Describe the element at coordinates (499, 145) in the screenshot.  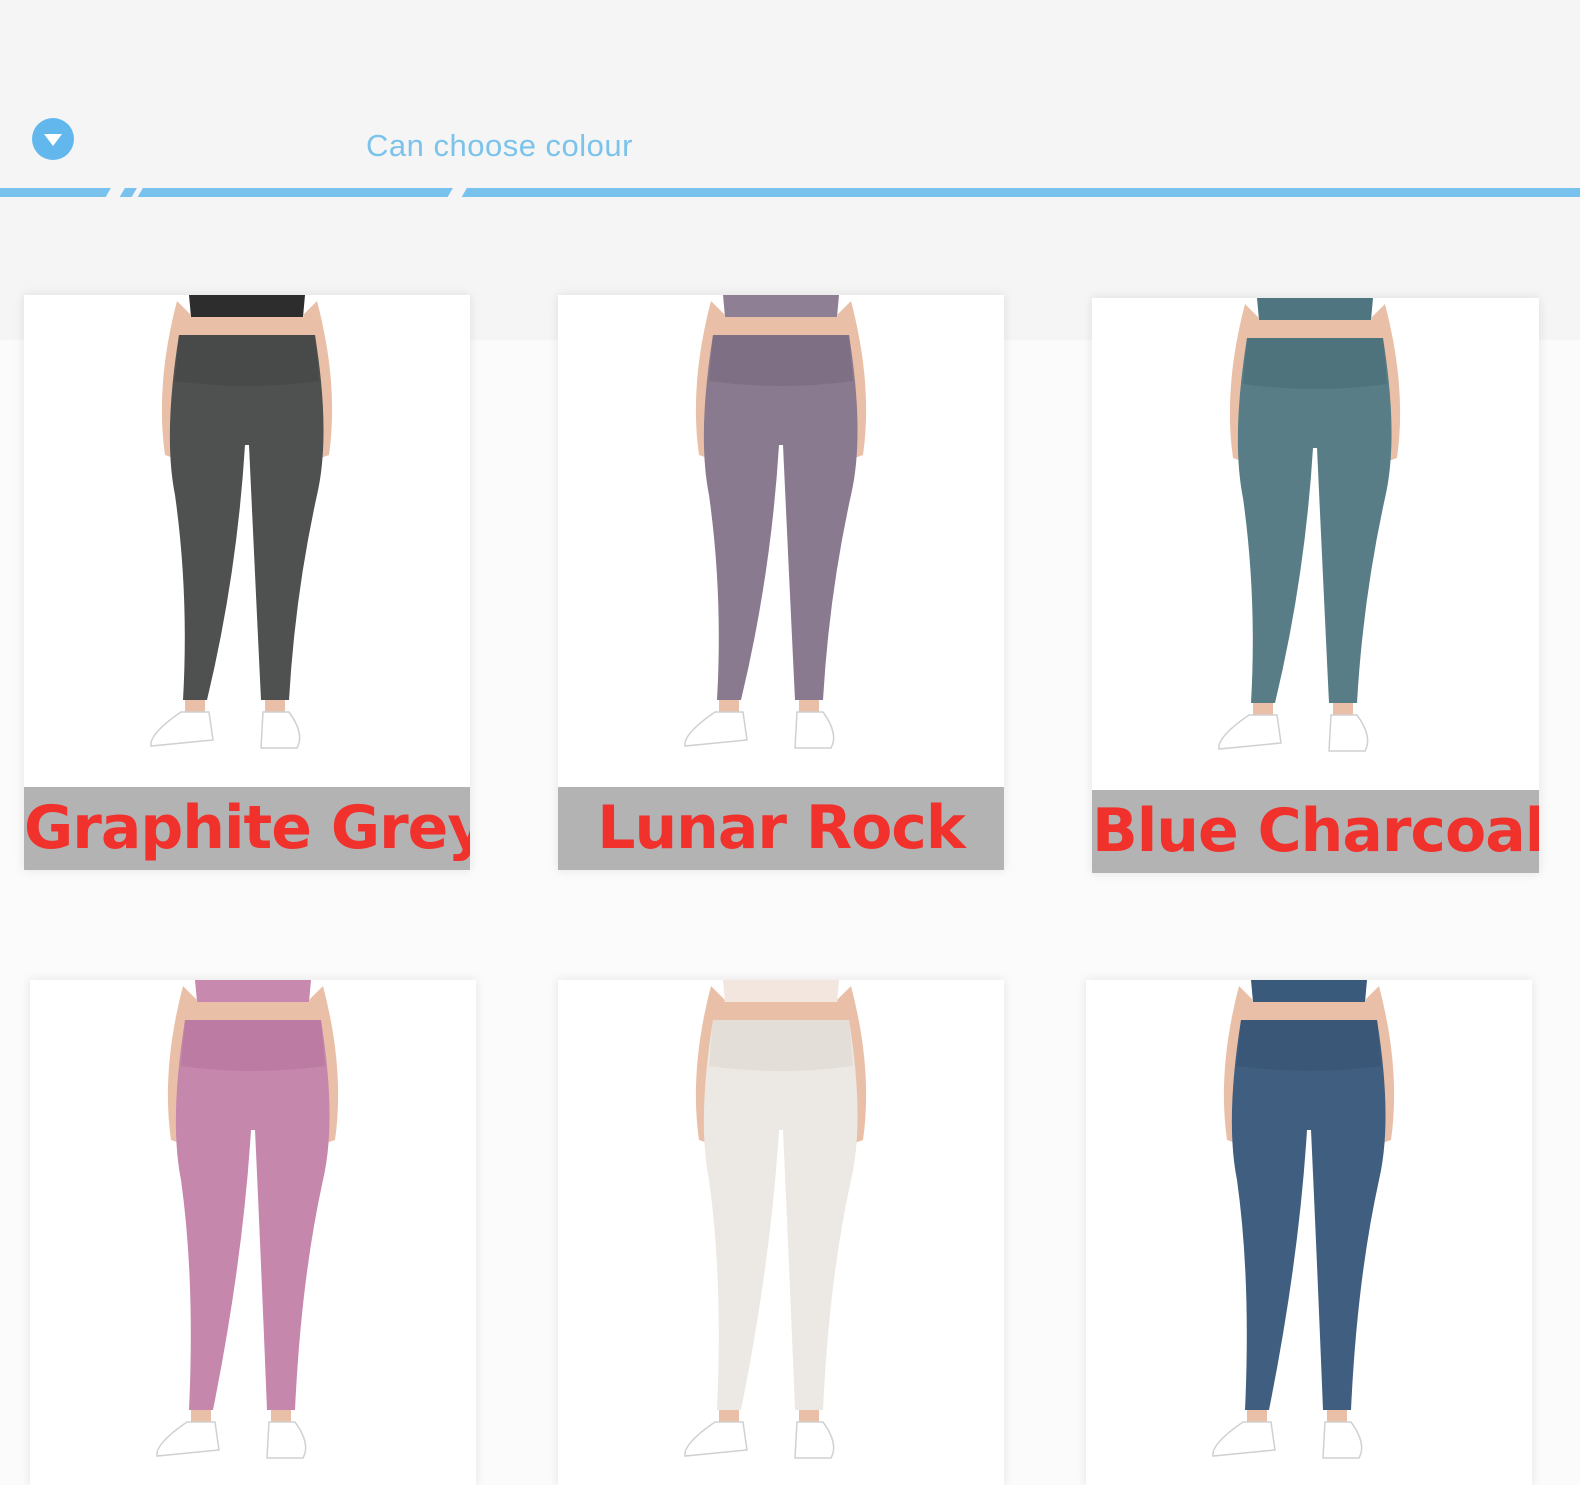
I see `section-title: Can choose colour` at that location.